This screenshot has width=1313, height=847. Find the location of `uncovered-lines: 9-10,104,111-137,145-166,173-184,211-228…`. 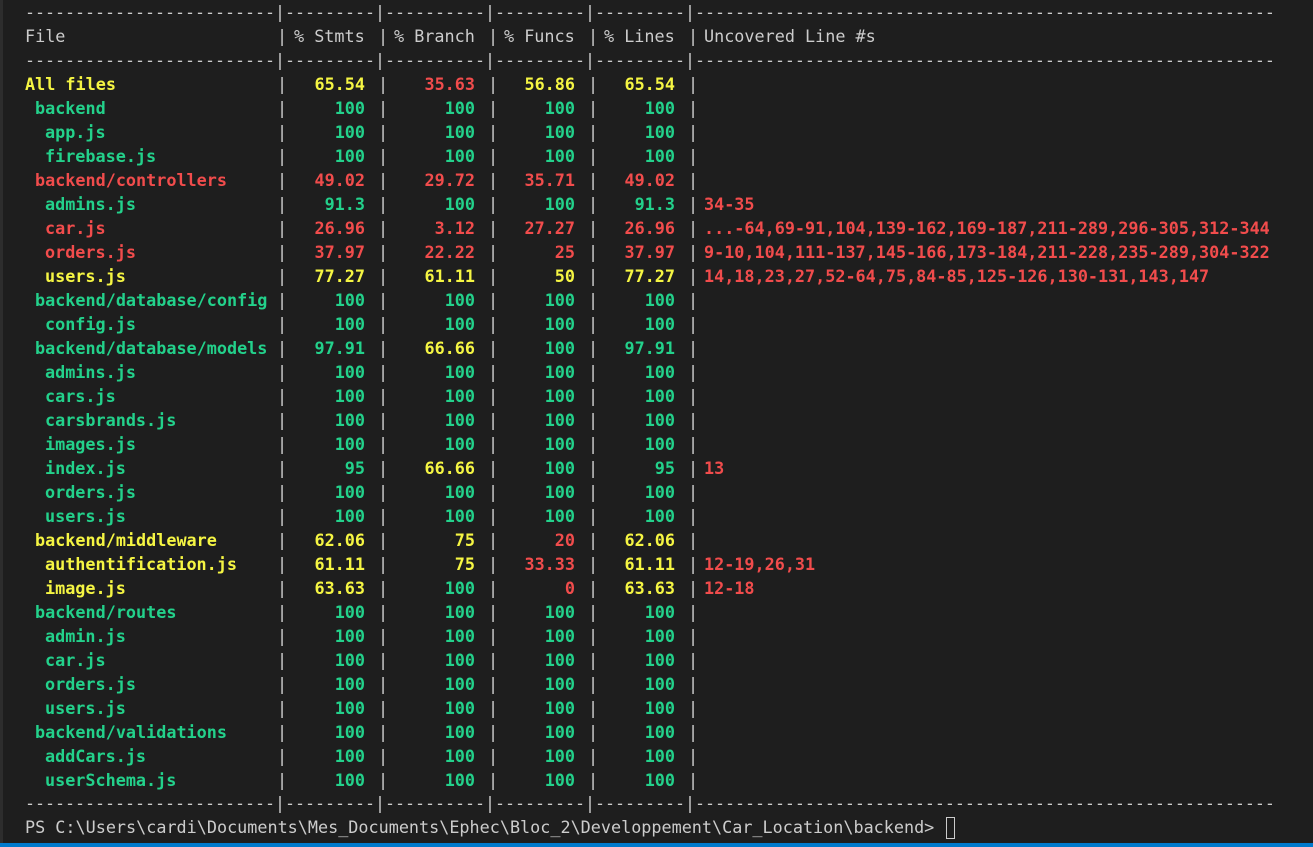

uncovered-lines: 9-10,104,111-137,145-166,173-184,211-228… is located at coordinates (987, 252).